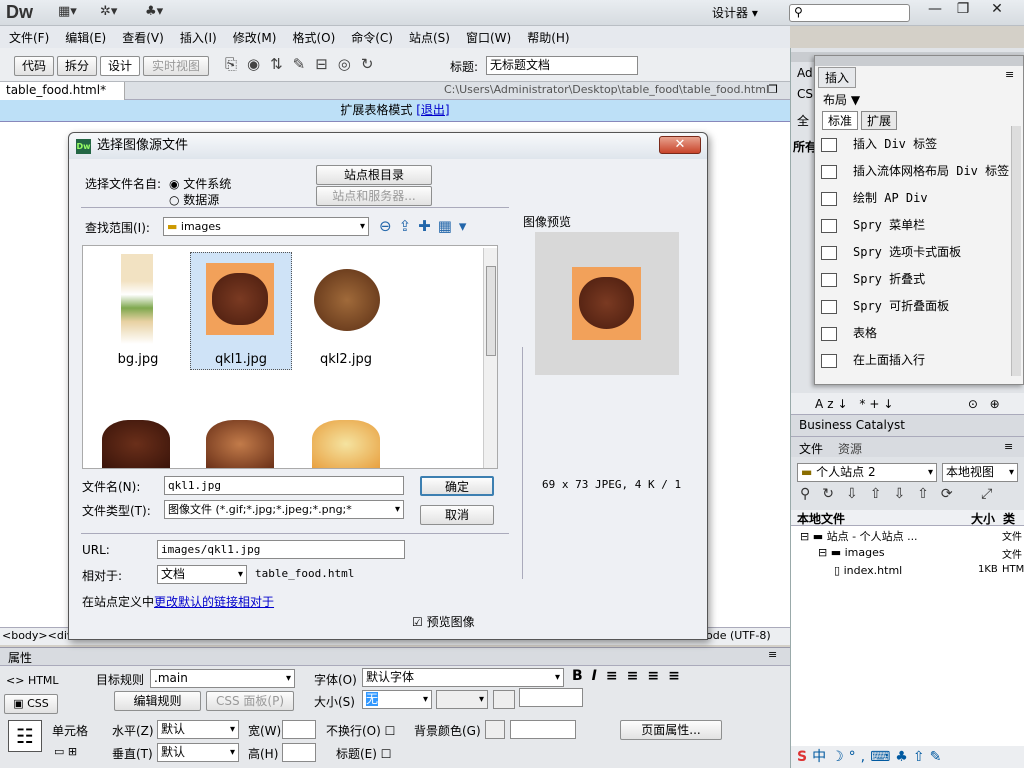  Describe the element at coordinates (915, 171) in the screenshot. I see `insert-item: 插入流体网格布局 Div 标签` at that location.